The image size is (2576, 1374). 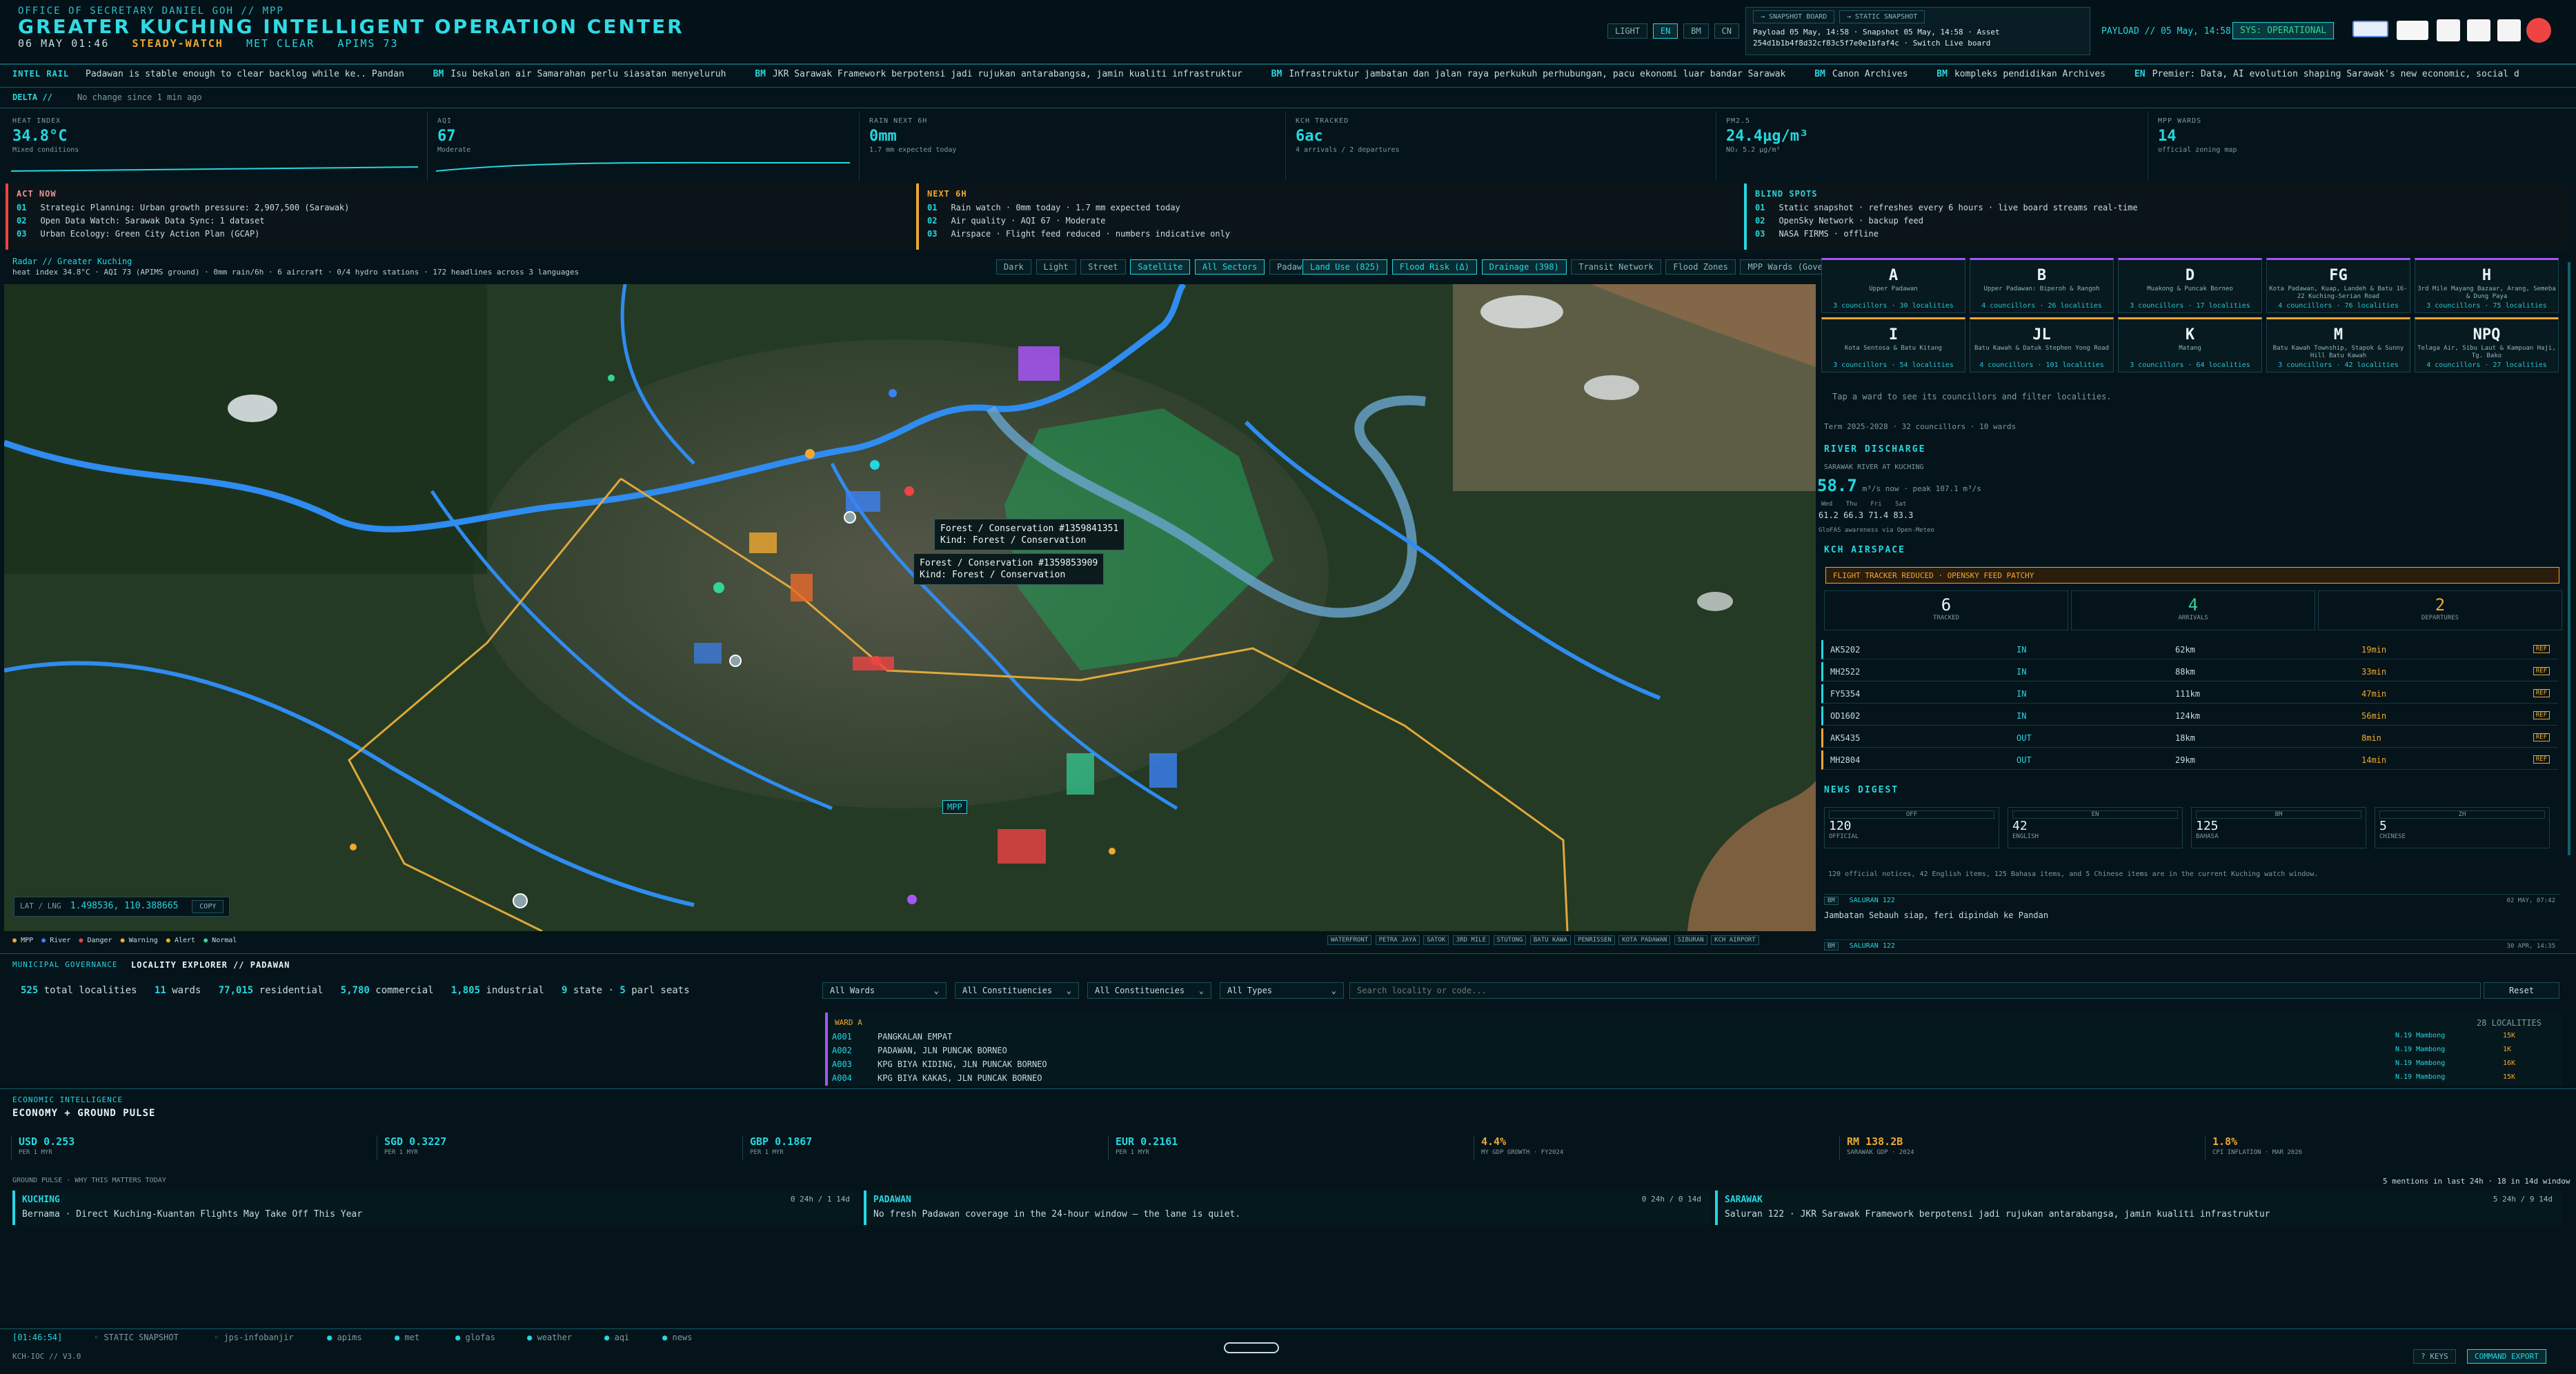 What do you see at coordinates (2158, 234) in the screenshot?
I see `blind-row: 03 NASA FIRMS · offline` at bounding box center [2158, 234].